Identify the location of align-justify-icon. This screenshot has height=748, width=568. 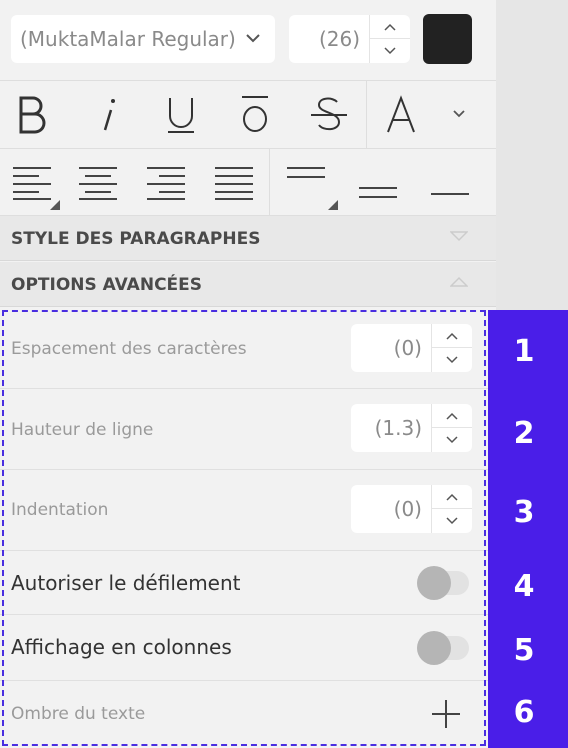
(234, 183).